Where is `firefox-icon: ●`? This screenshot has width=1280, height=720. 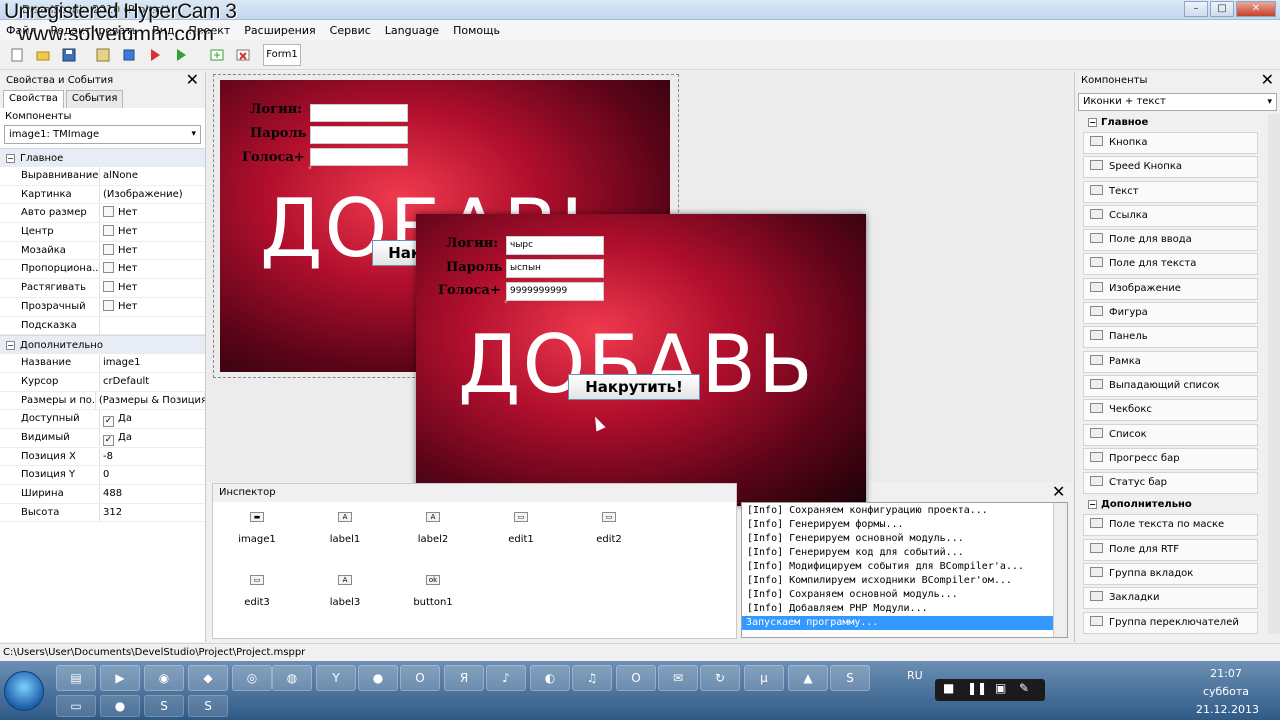
firefox-icon: ● is located at coordinates (378, 678).